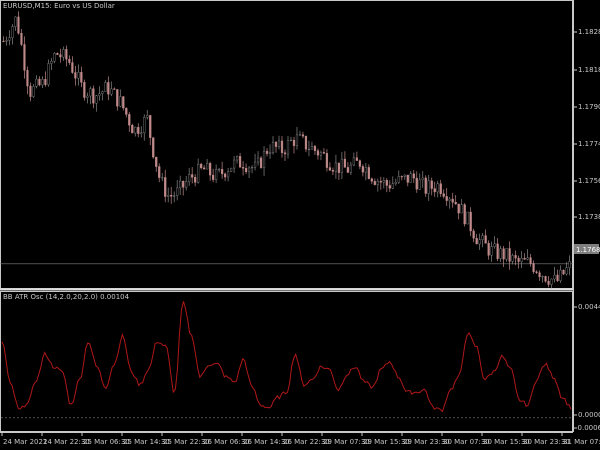 This screenshot has height=450, width=600. Describe the element at coordinates (586, 367) in the screenshot. I see `indicator-axis: 0.00448 0.00000 -0.00064` at that location.